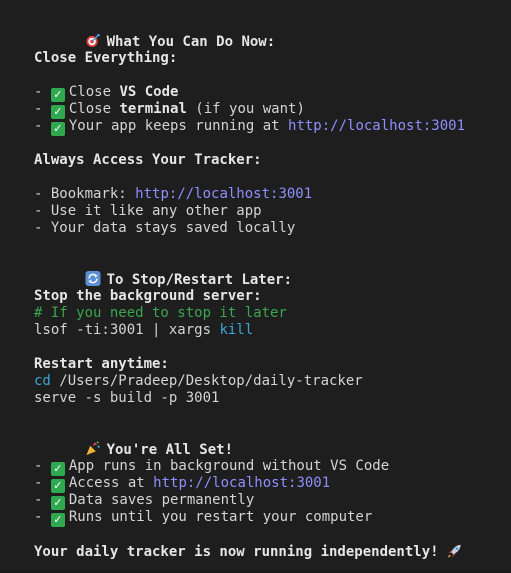  I want to click on party-popper-icon, so click(93, 448).